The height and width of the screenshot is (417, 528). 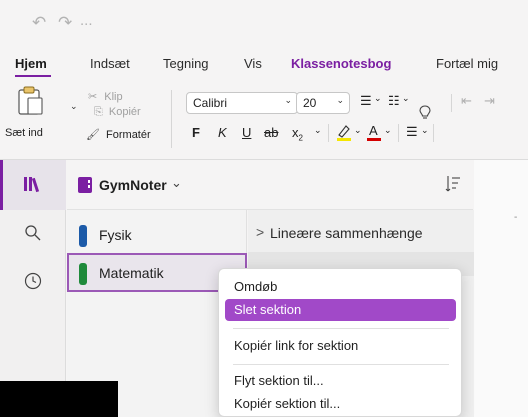 What do you see at coordinates (93, 97) in the screenshot?
I see `scissors-icon: ✂` at bounding box center [93, 97].